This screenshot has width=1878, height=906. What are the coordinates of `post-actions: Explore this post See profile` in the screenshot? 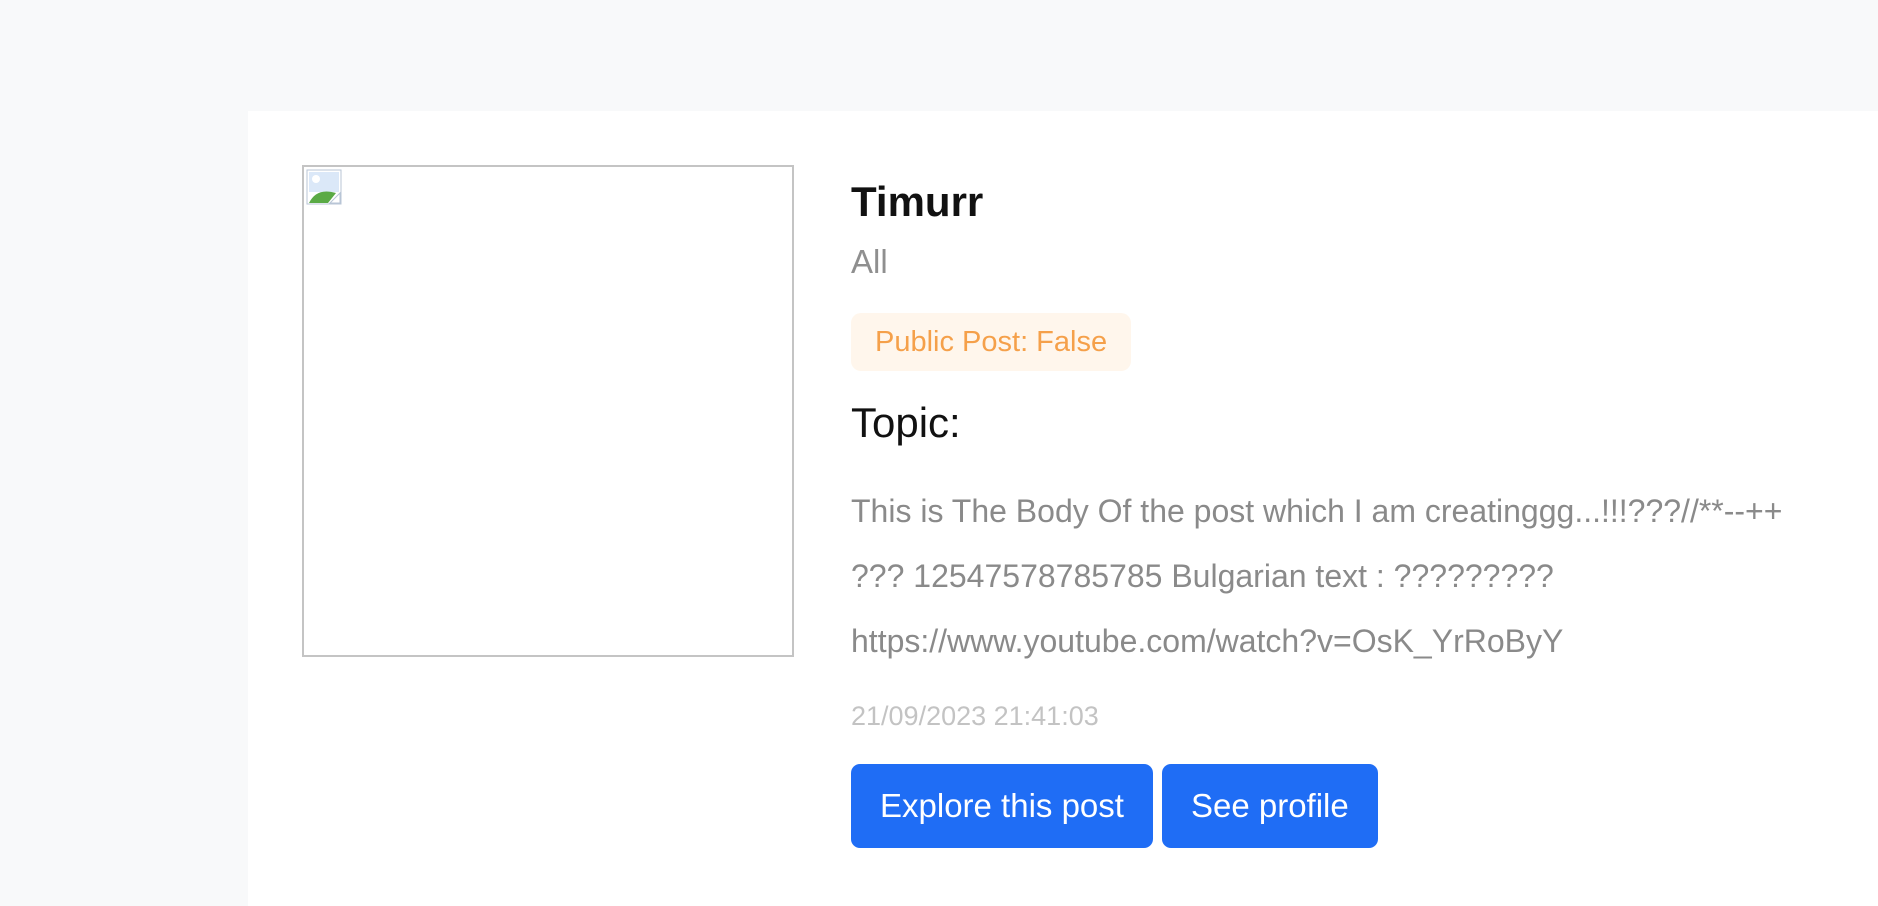 It's located at (1331, 806).